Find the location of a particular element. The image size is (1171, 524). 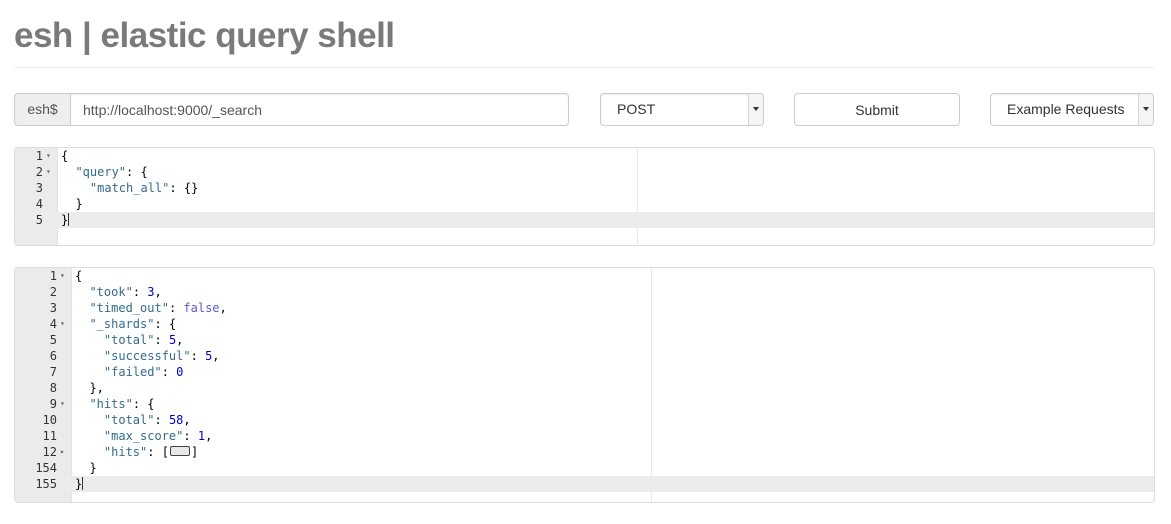

json-punctuation: : { is located at coordinates (143, 404).